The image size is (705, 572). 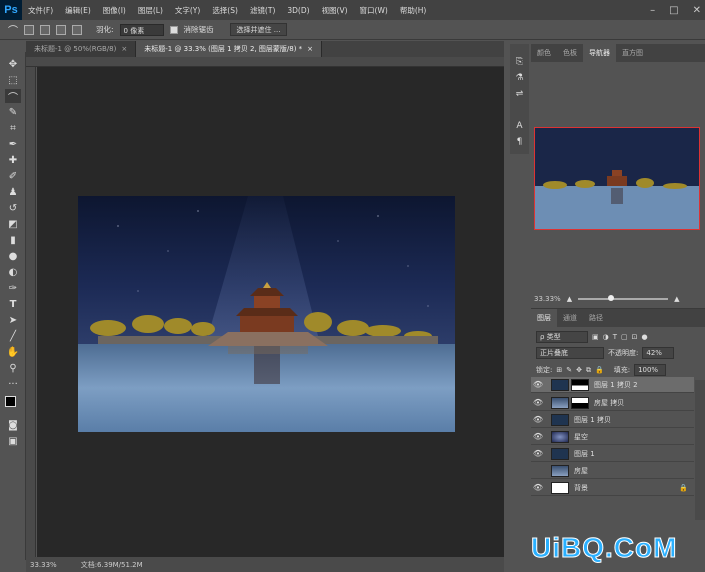 I want to click on subtract-selection-icon, so click(x=61, y=29).